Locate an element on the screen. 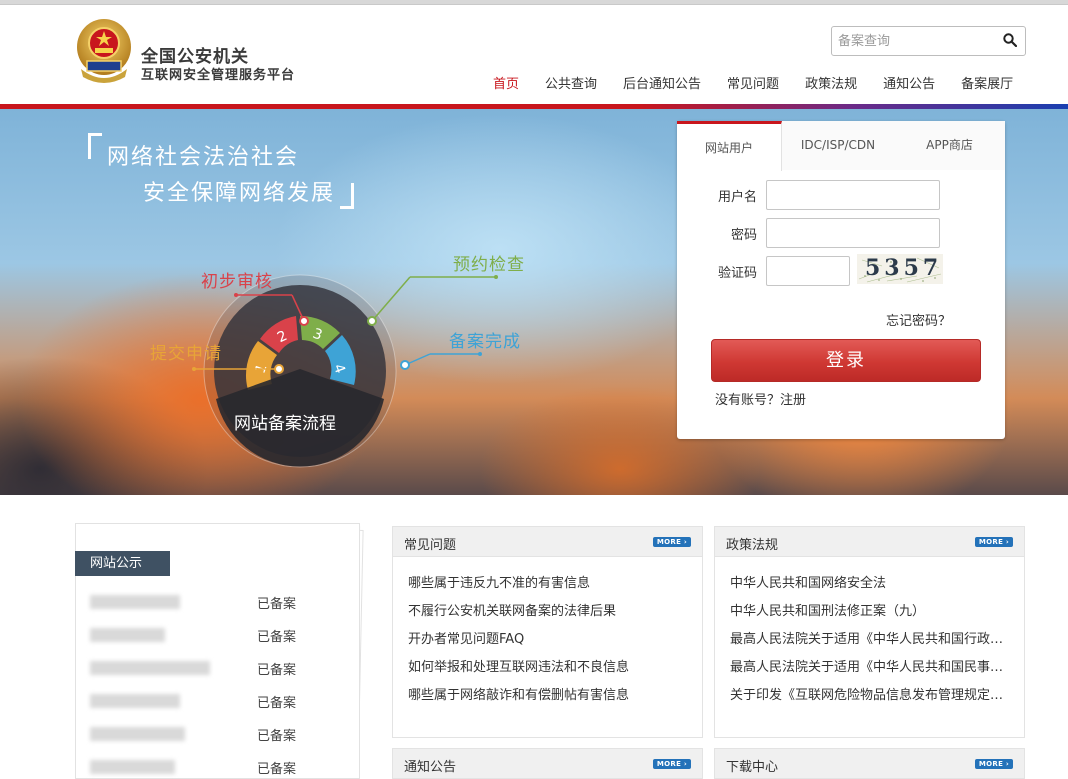 This screenshot has width=1068, height=779. list-item: 哪些属于网络敲诈和有偿删帖有害信息 is located at coordinates (550, 698).